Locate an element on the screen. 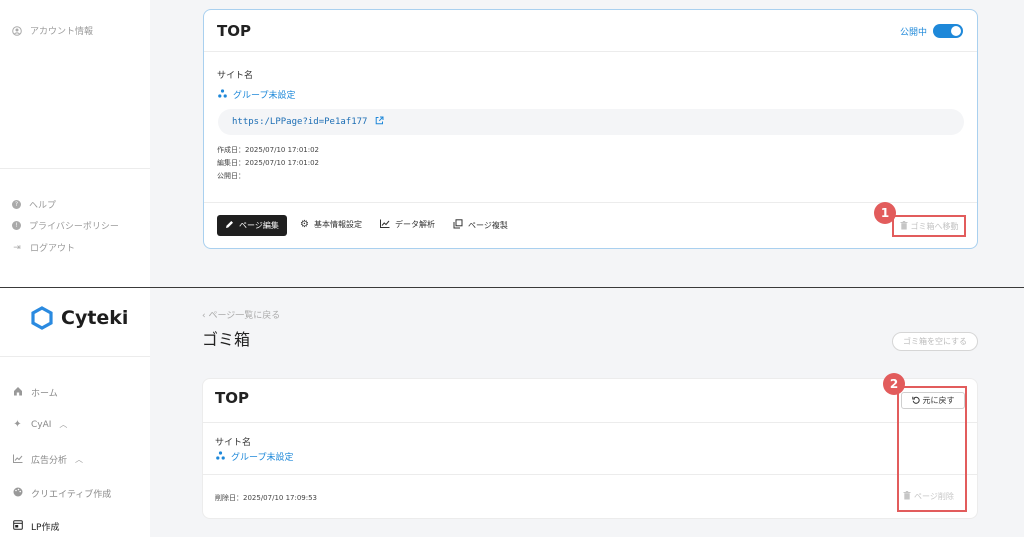 The height and width of the screenshot is (537, 1024). copy-page-button: ページ複製 is located at coordinates (480, 225).